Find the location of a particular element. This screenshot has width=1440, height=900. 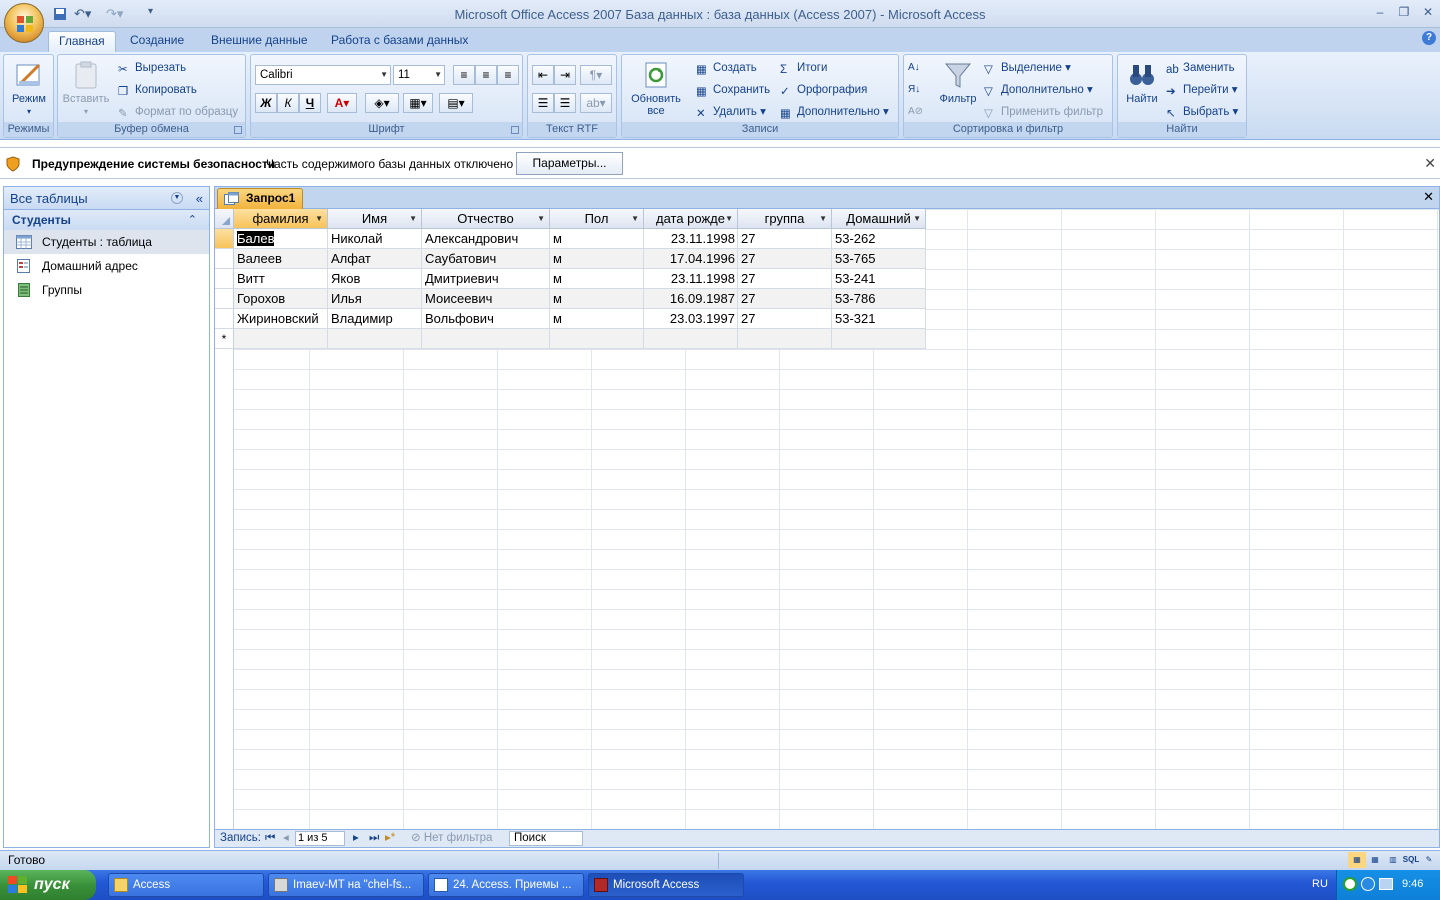

fill-color-button: ◈▾ is located at coordinates (382, 103).